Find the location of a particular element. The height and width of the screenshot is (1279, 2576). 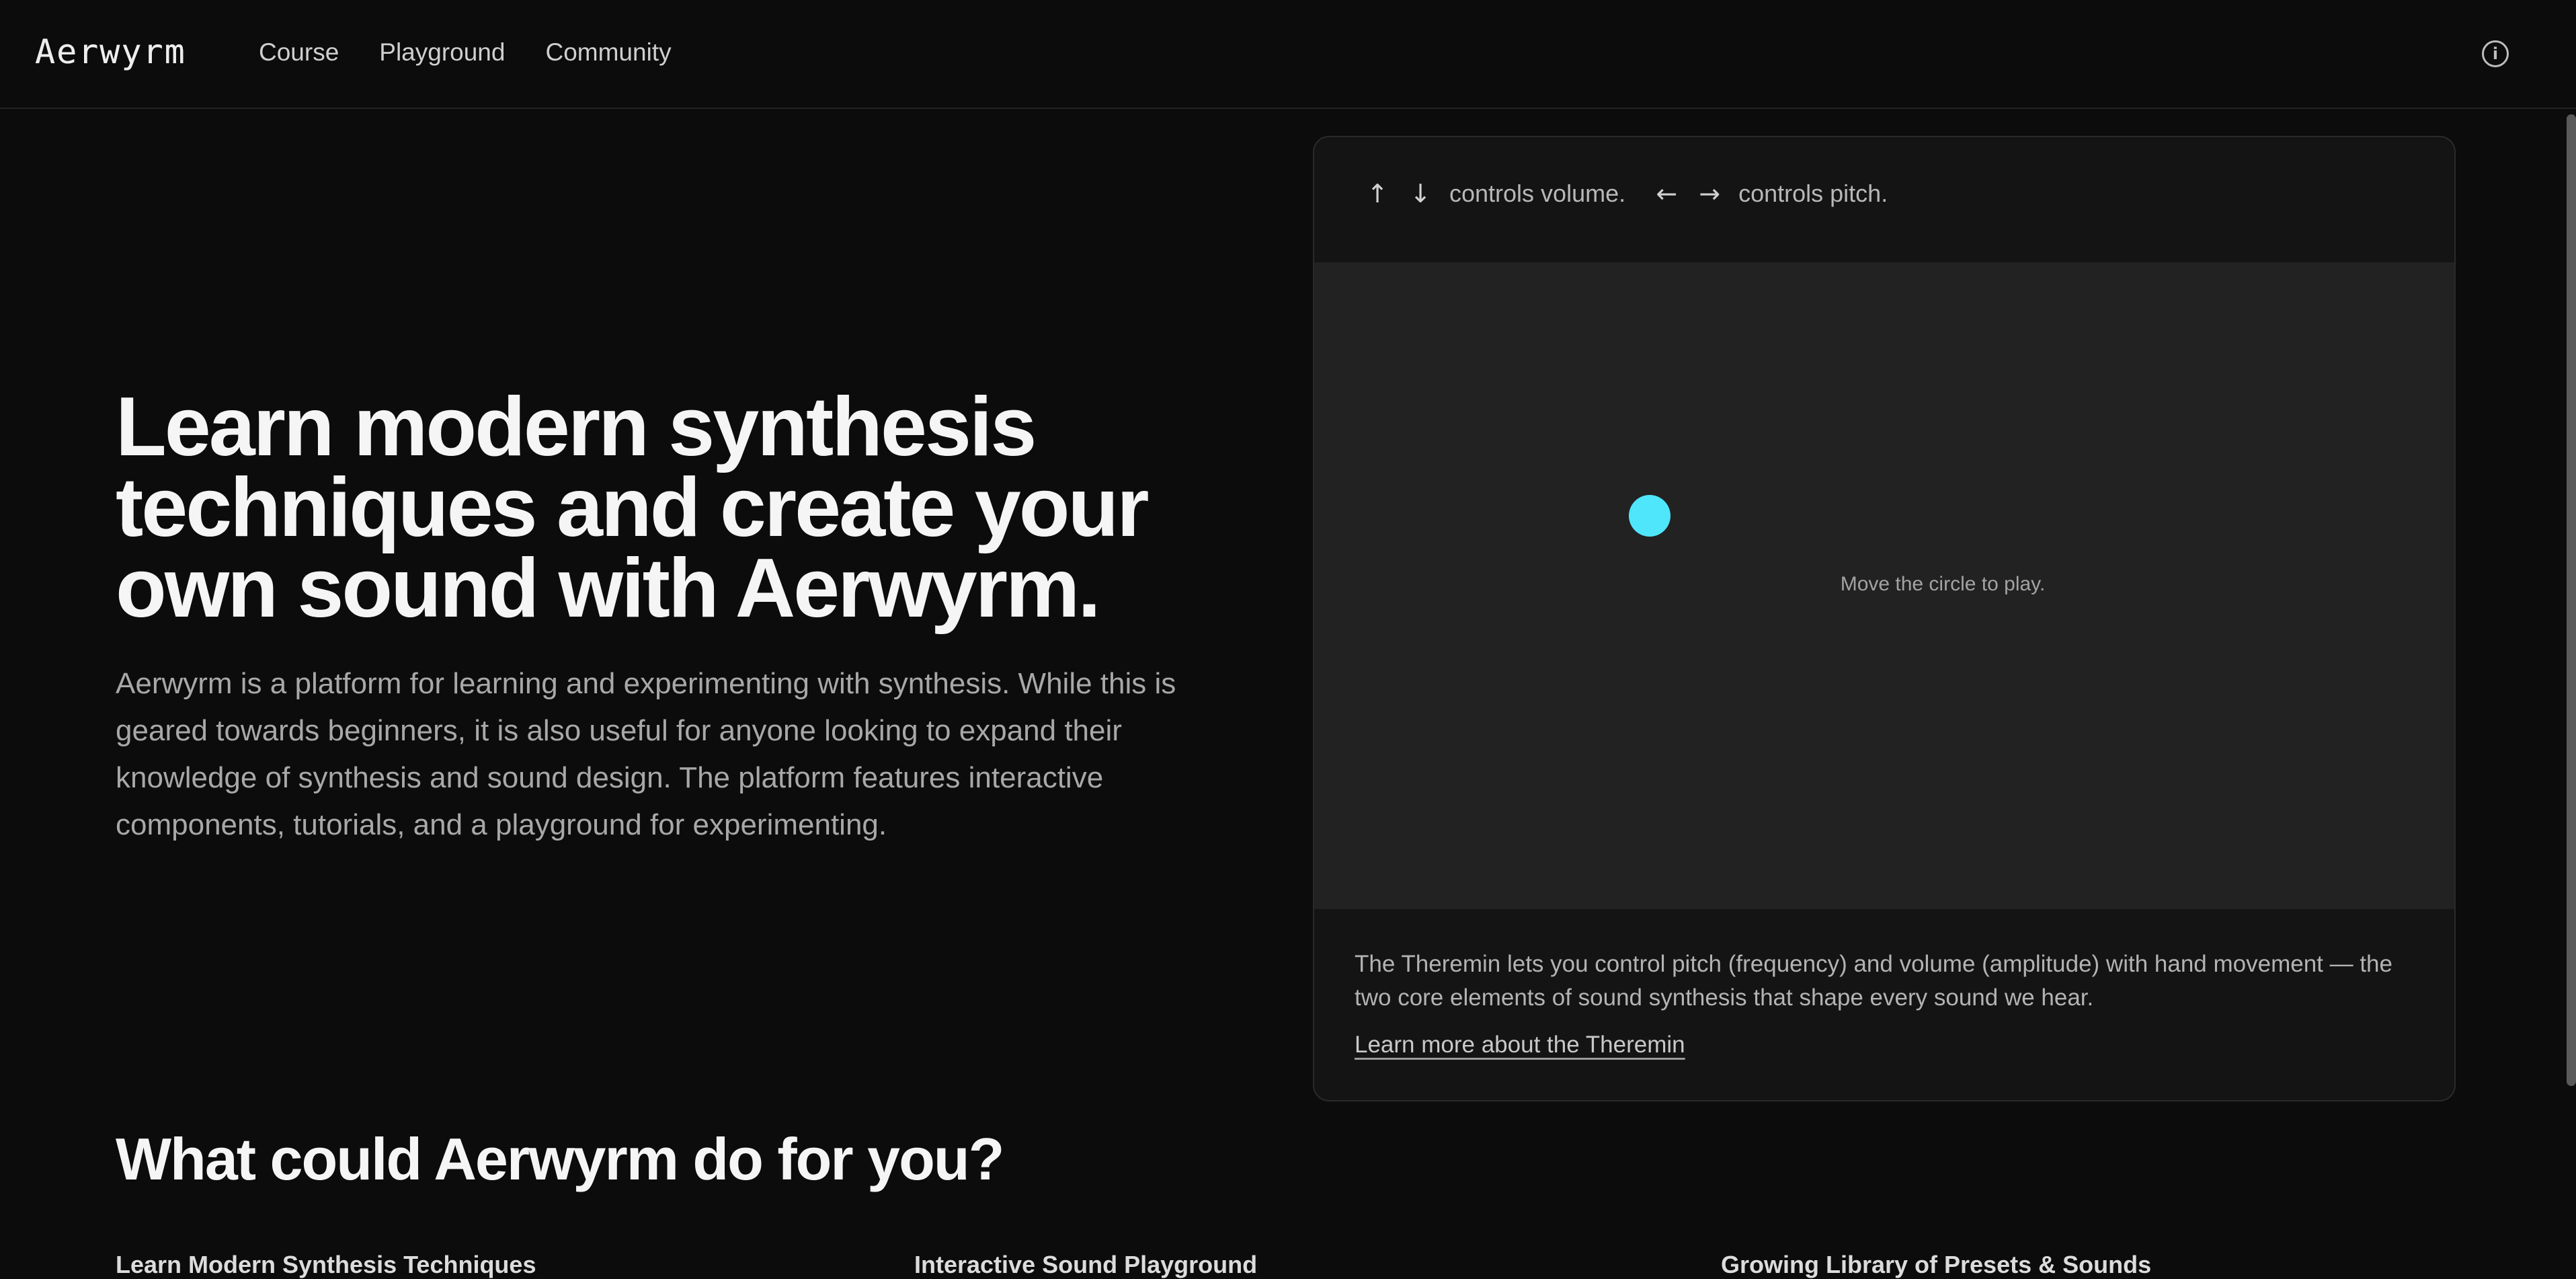

nav-link-playground: Playground is located at coordinates (442, 53).